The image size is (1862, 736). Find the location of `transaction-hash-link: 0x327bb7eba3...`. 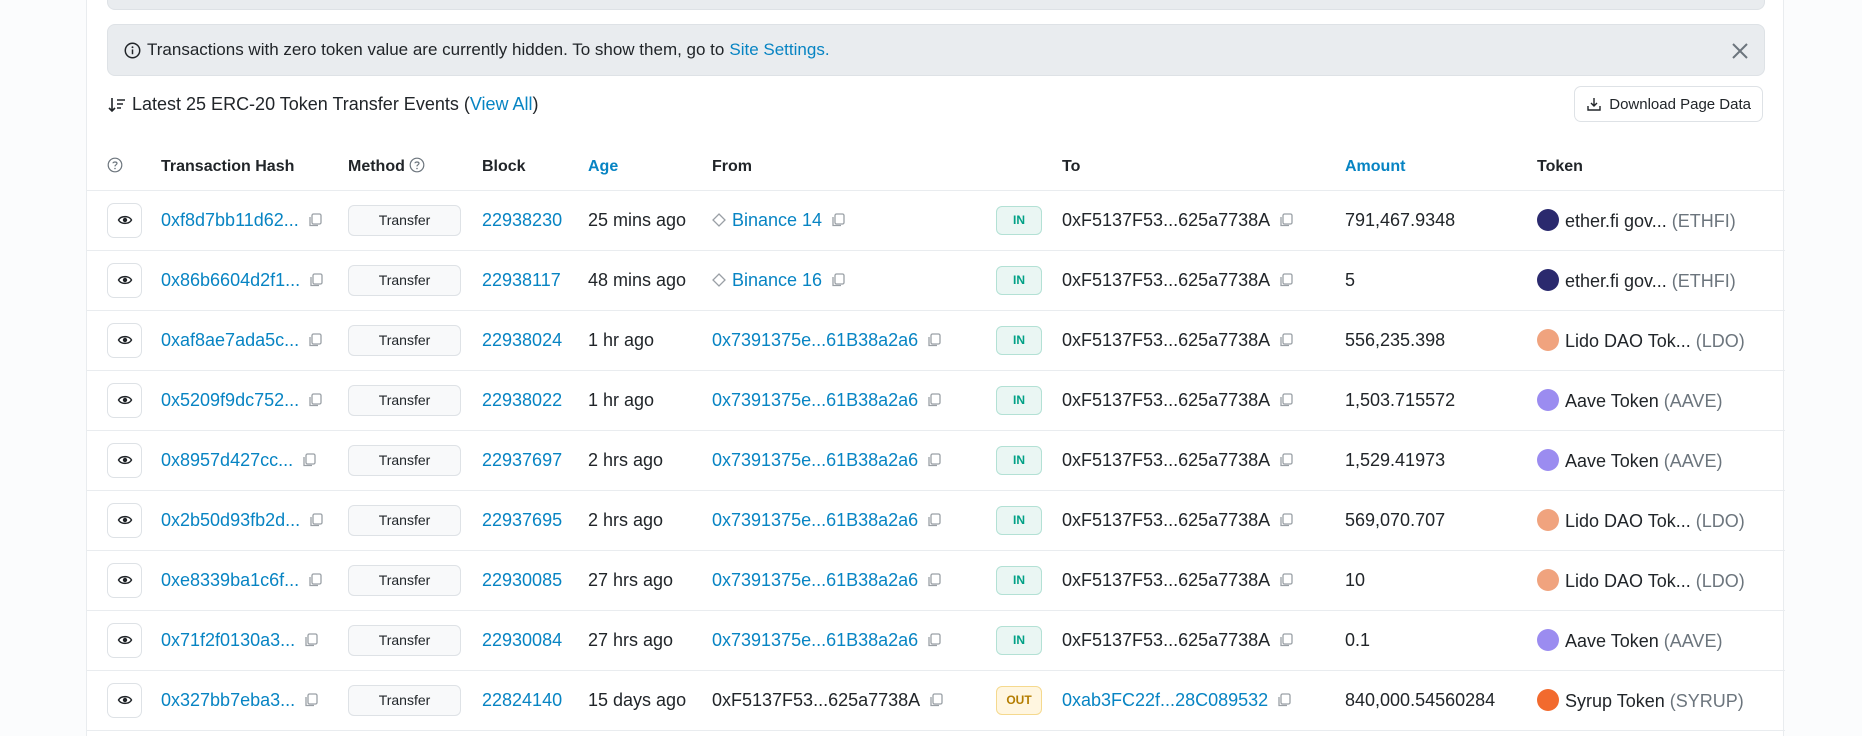

transaction-hash-link: 0x327bb7eba3... is located at coordinates (228, 700).